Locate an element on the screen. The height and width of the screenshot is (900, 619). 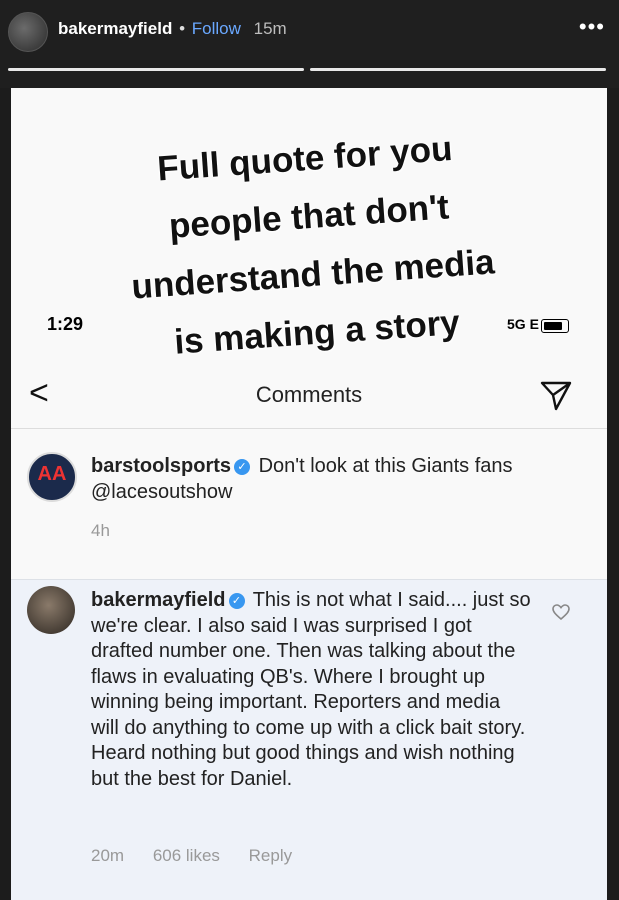
story-time: 15m is located at coordinates (270, 28).